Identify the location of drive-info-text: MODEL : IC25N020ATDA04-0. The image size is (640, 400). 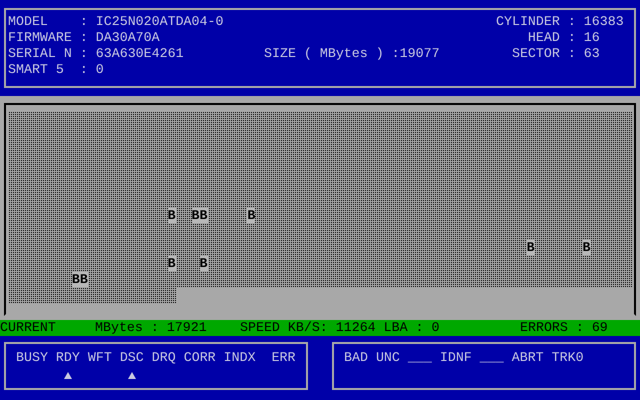
(116, 22).